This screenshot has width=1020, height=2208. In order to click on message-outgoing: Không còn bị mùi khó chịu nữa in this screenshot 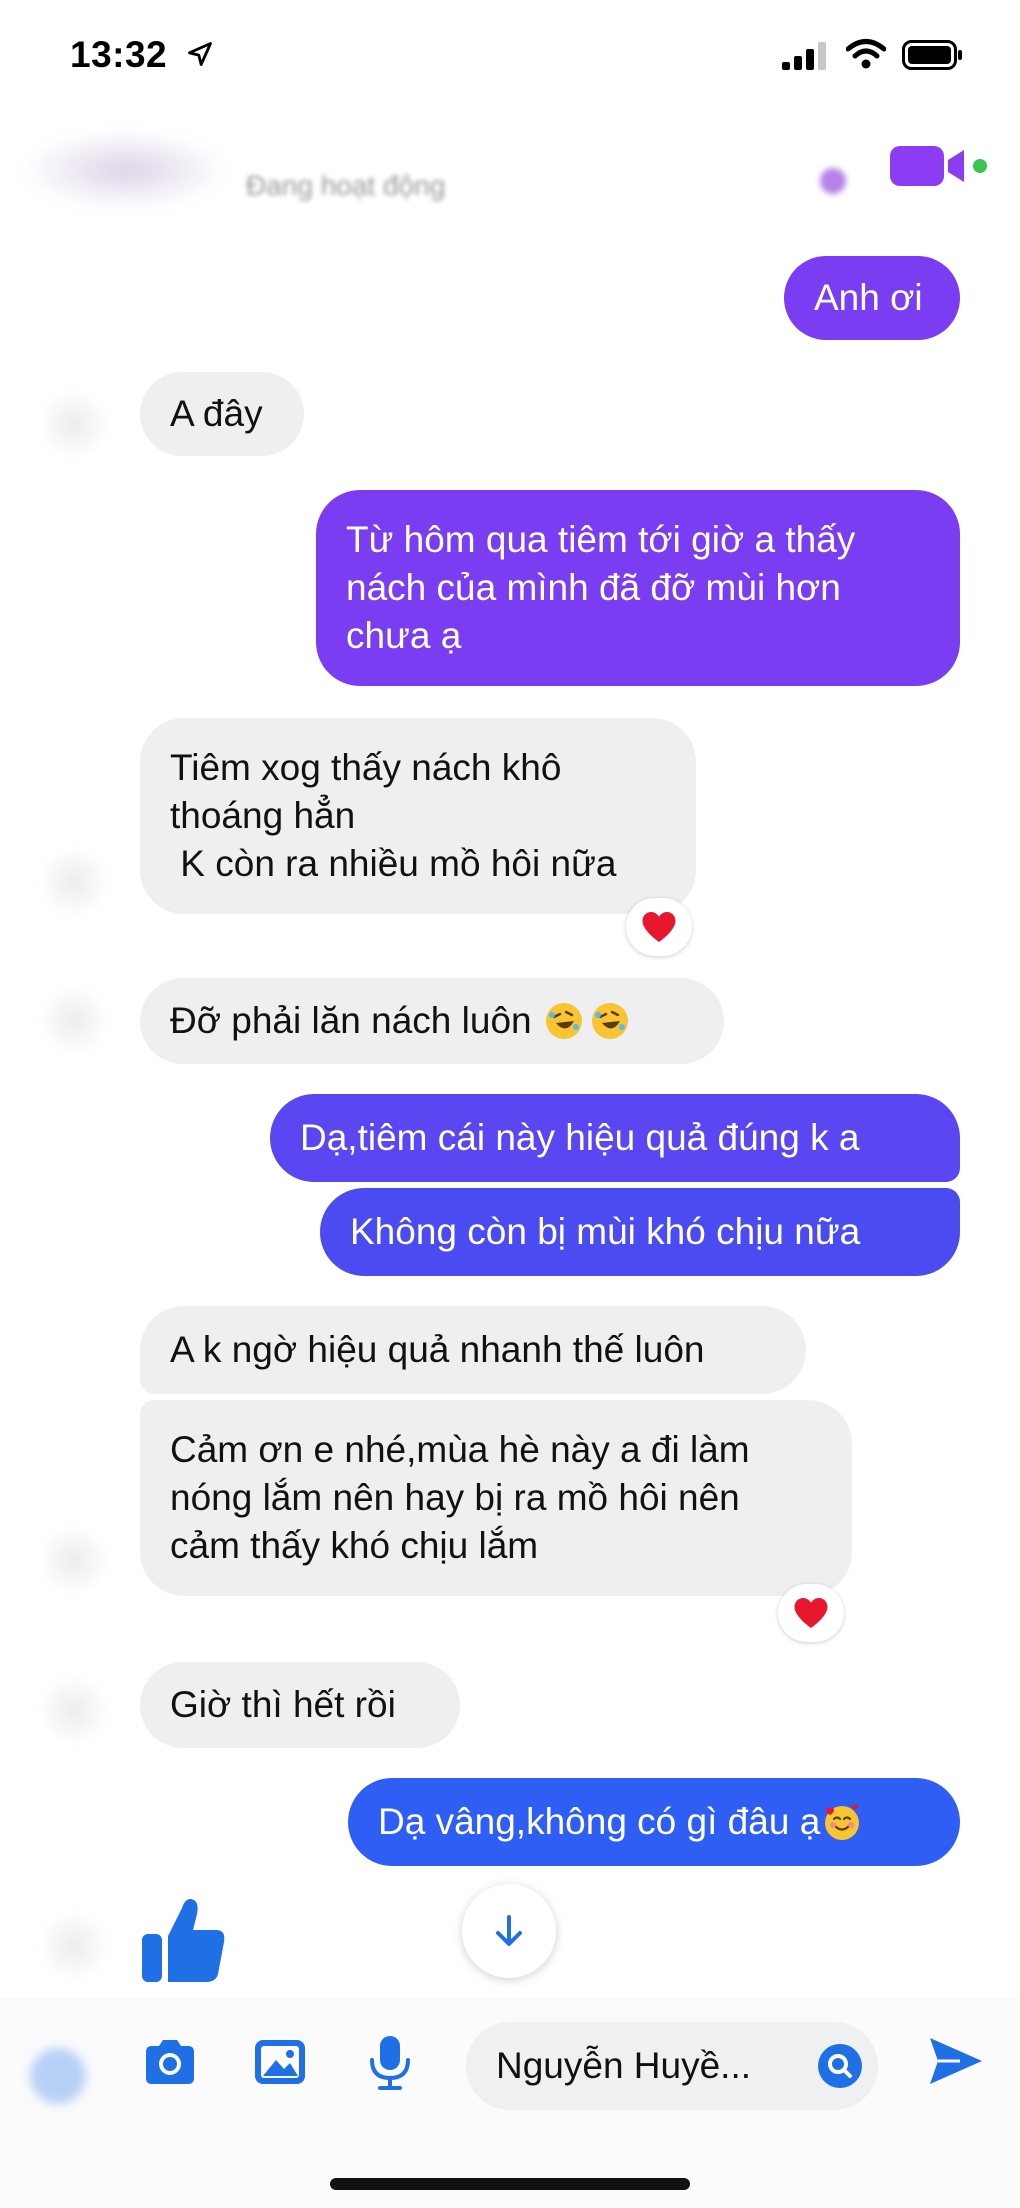, I will do `click(640, 1232)`.